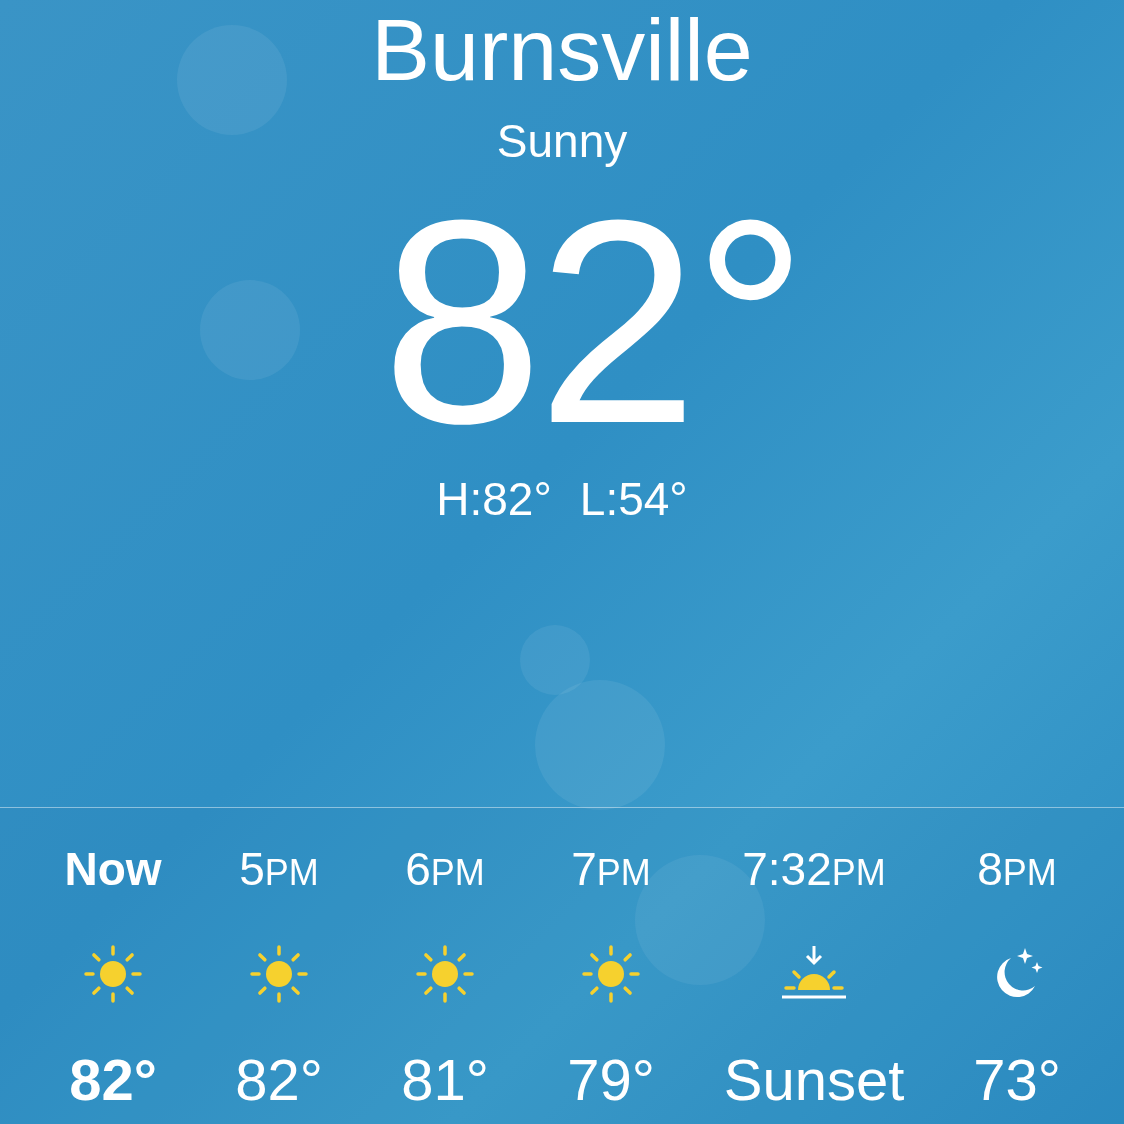  I want to click on hour-label: 6PM, so click(445, 868).